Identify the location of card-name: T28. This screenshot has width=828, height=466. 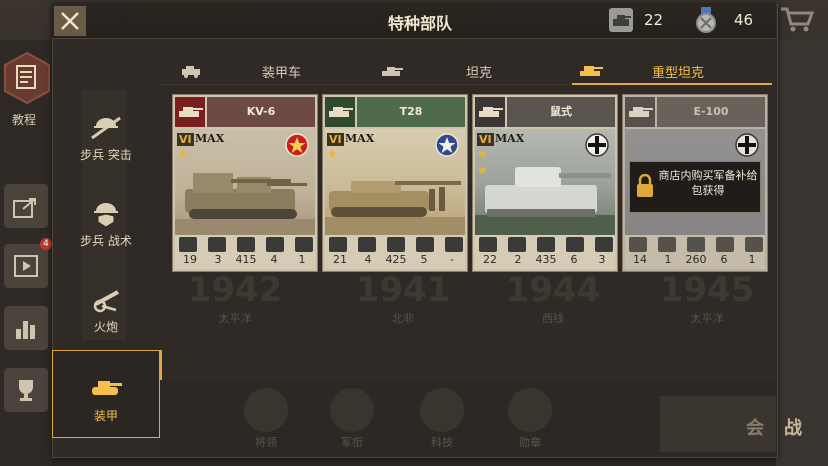
(411, 112).